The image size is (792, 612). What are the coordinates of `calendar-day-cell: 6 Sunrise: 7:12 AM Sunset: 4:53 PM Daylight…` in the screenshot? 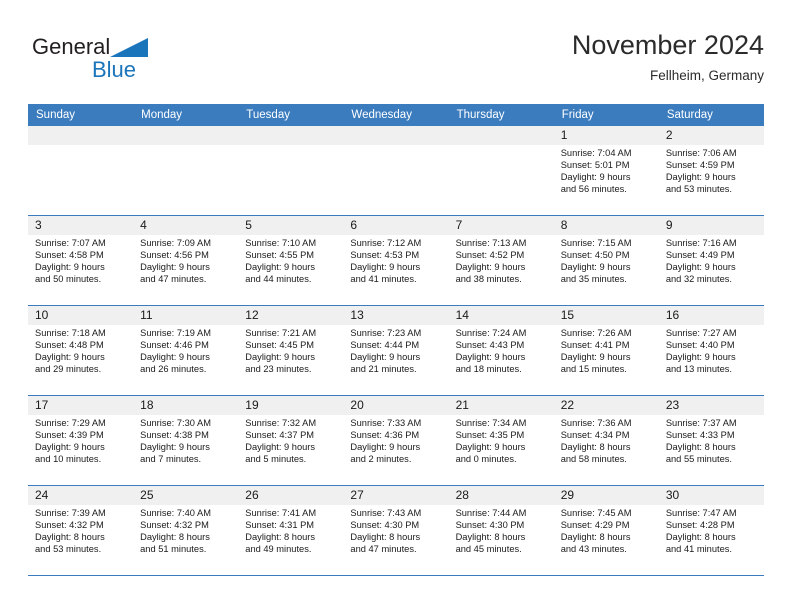 It's located at (396, 260).